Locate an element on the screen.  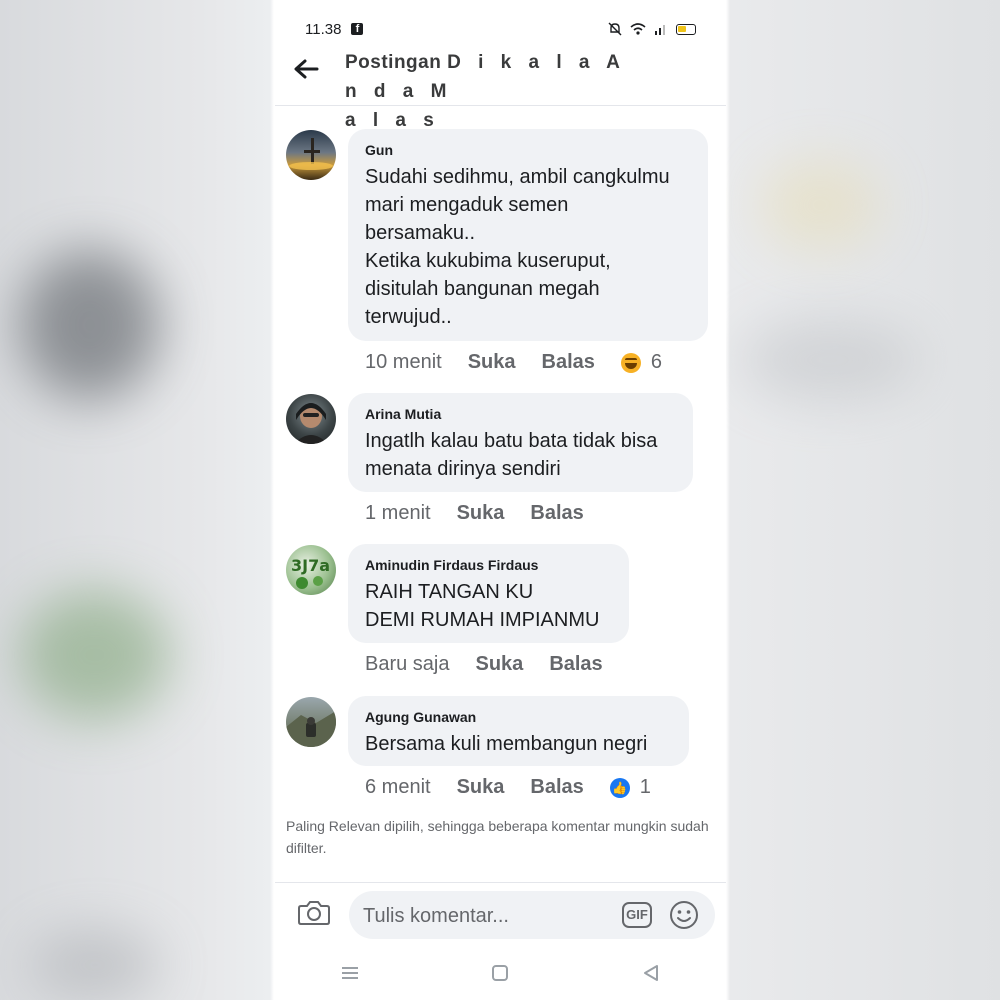
comment-text-line: DEMI RUMAH IMPIANMU is located at coordinates (482, 620).